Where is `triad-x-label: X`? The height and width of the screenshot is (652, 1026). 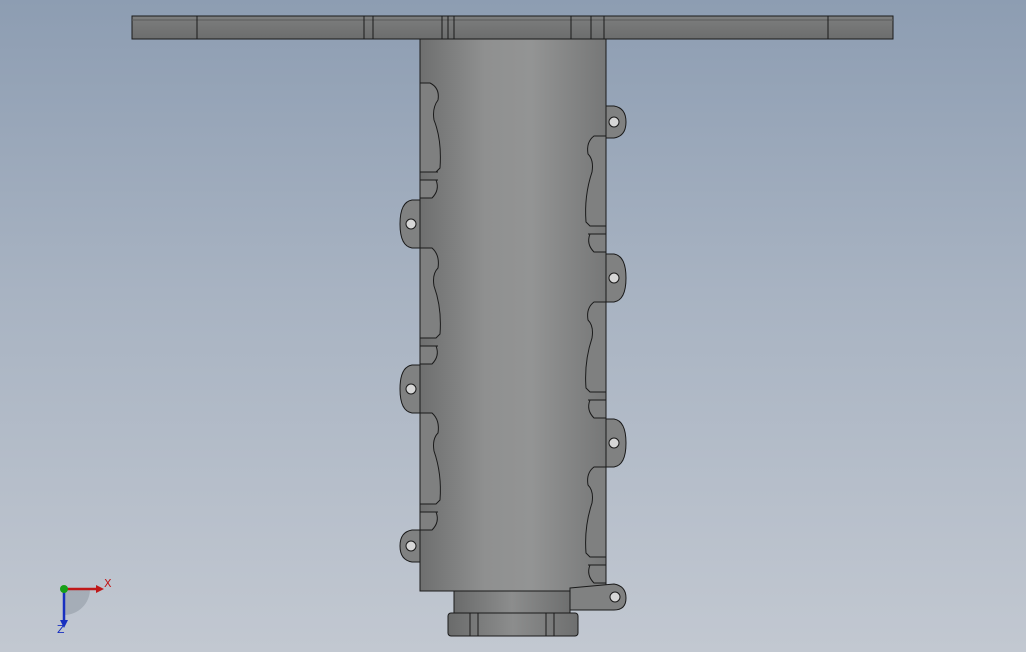 triad-x-label: X is located at coordinates (108, 583).